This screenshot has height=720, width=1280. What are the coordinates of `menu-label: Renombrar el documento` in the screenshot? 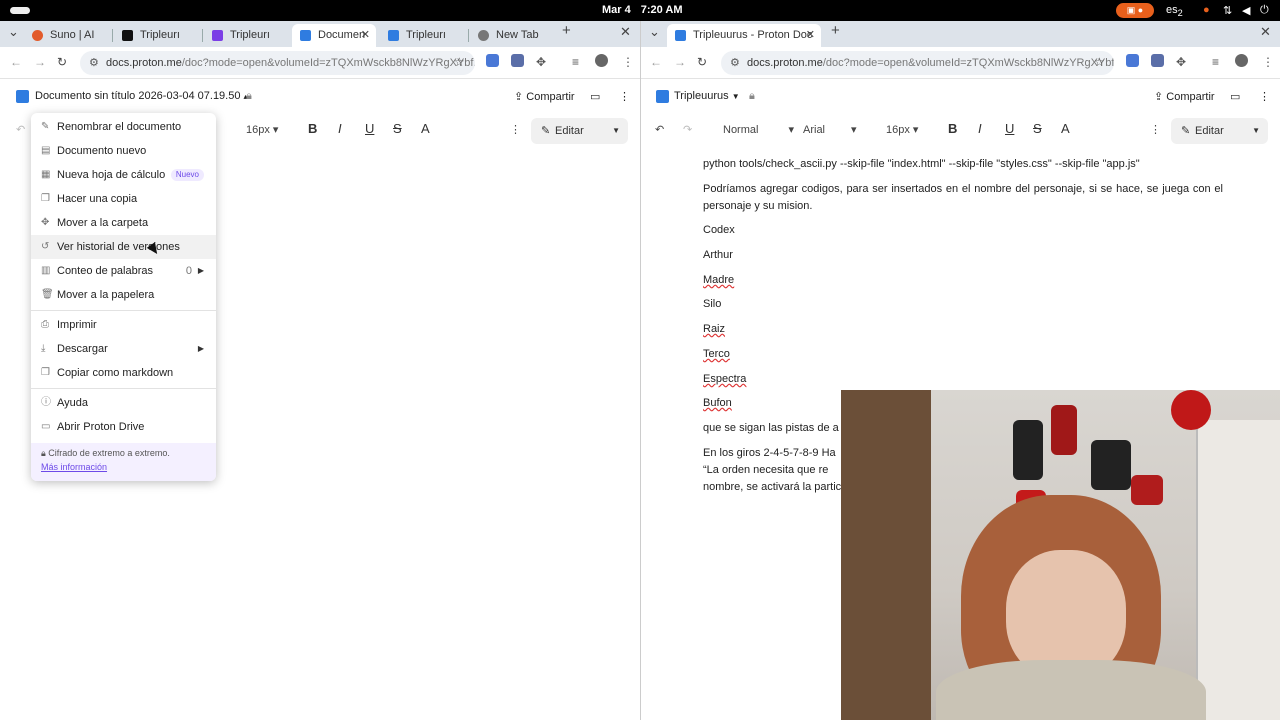 It's located at (119, 127).